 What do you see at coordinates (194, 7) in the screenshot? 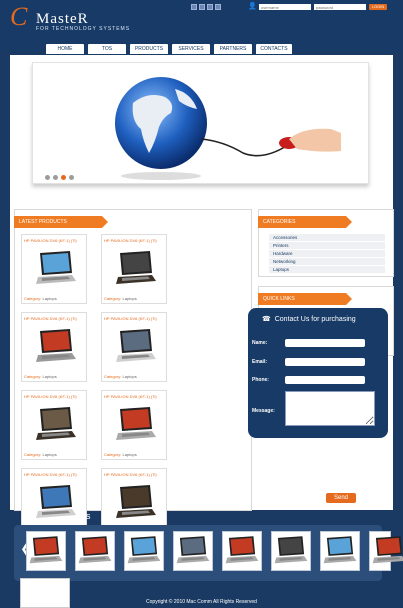
I see `twitter-icon` at bounding box center [194, 7].